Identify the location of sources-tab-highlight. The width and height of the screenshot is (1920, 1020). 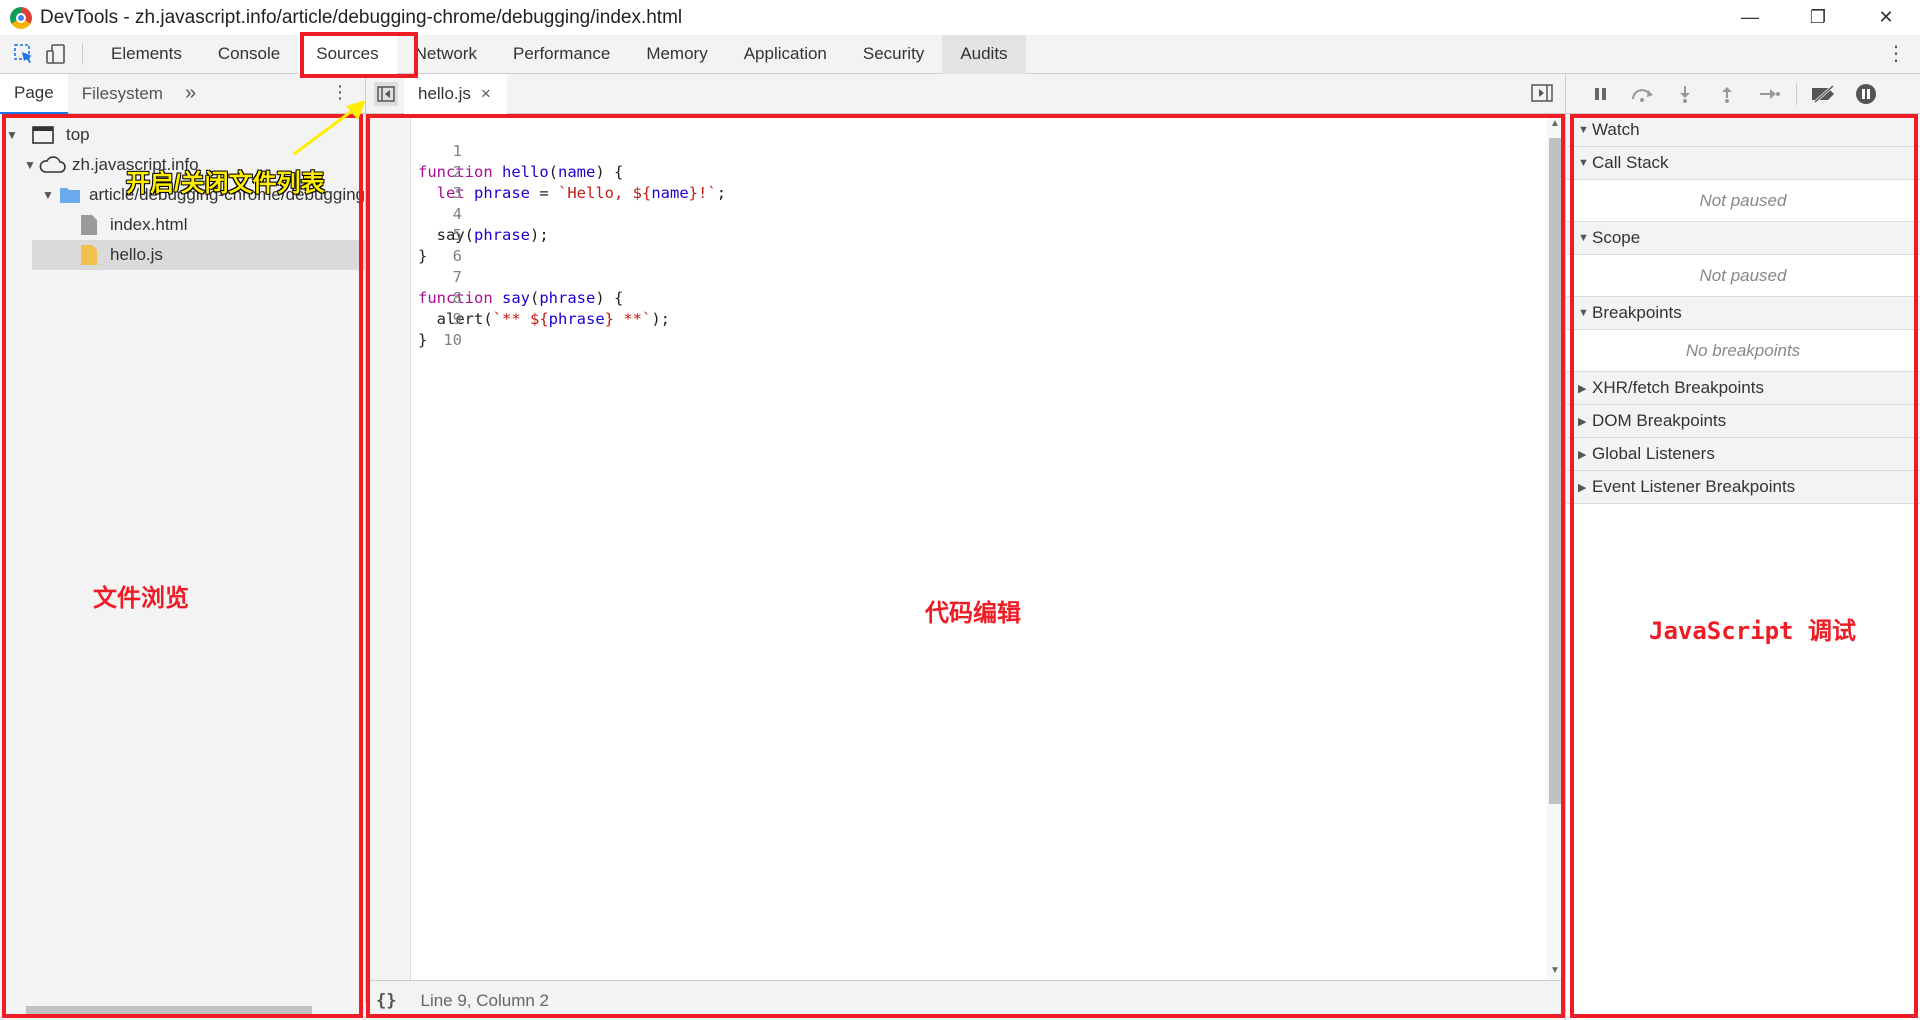
(359, 55).